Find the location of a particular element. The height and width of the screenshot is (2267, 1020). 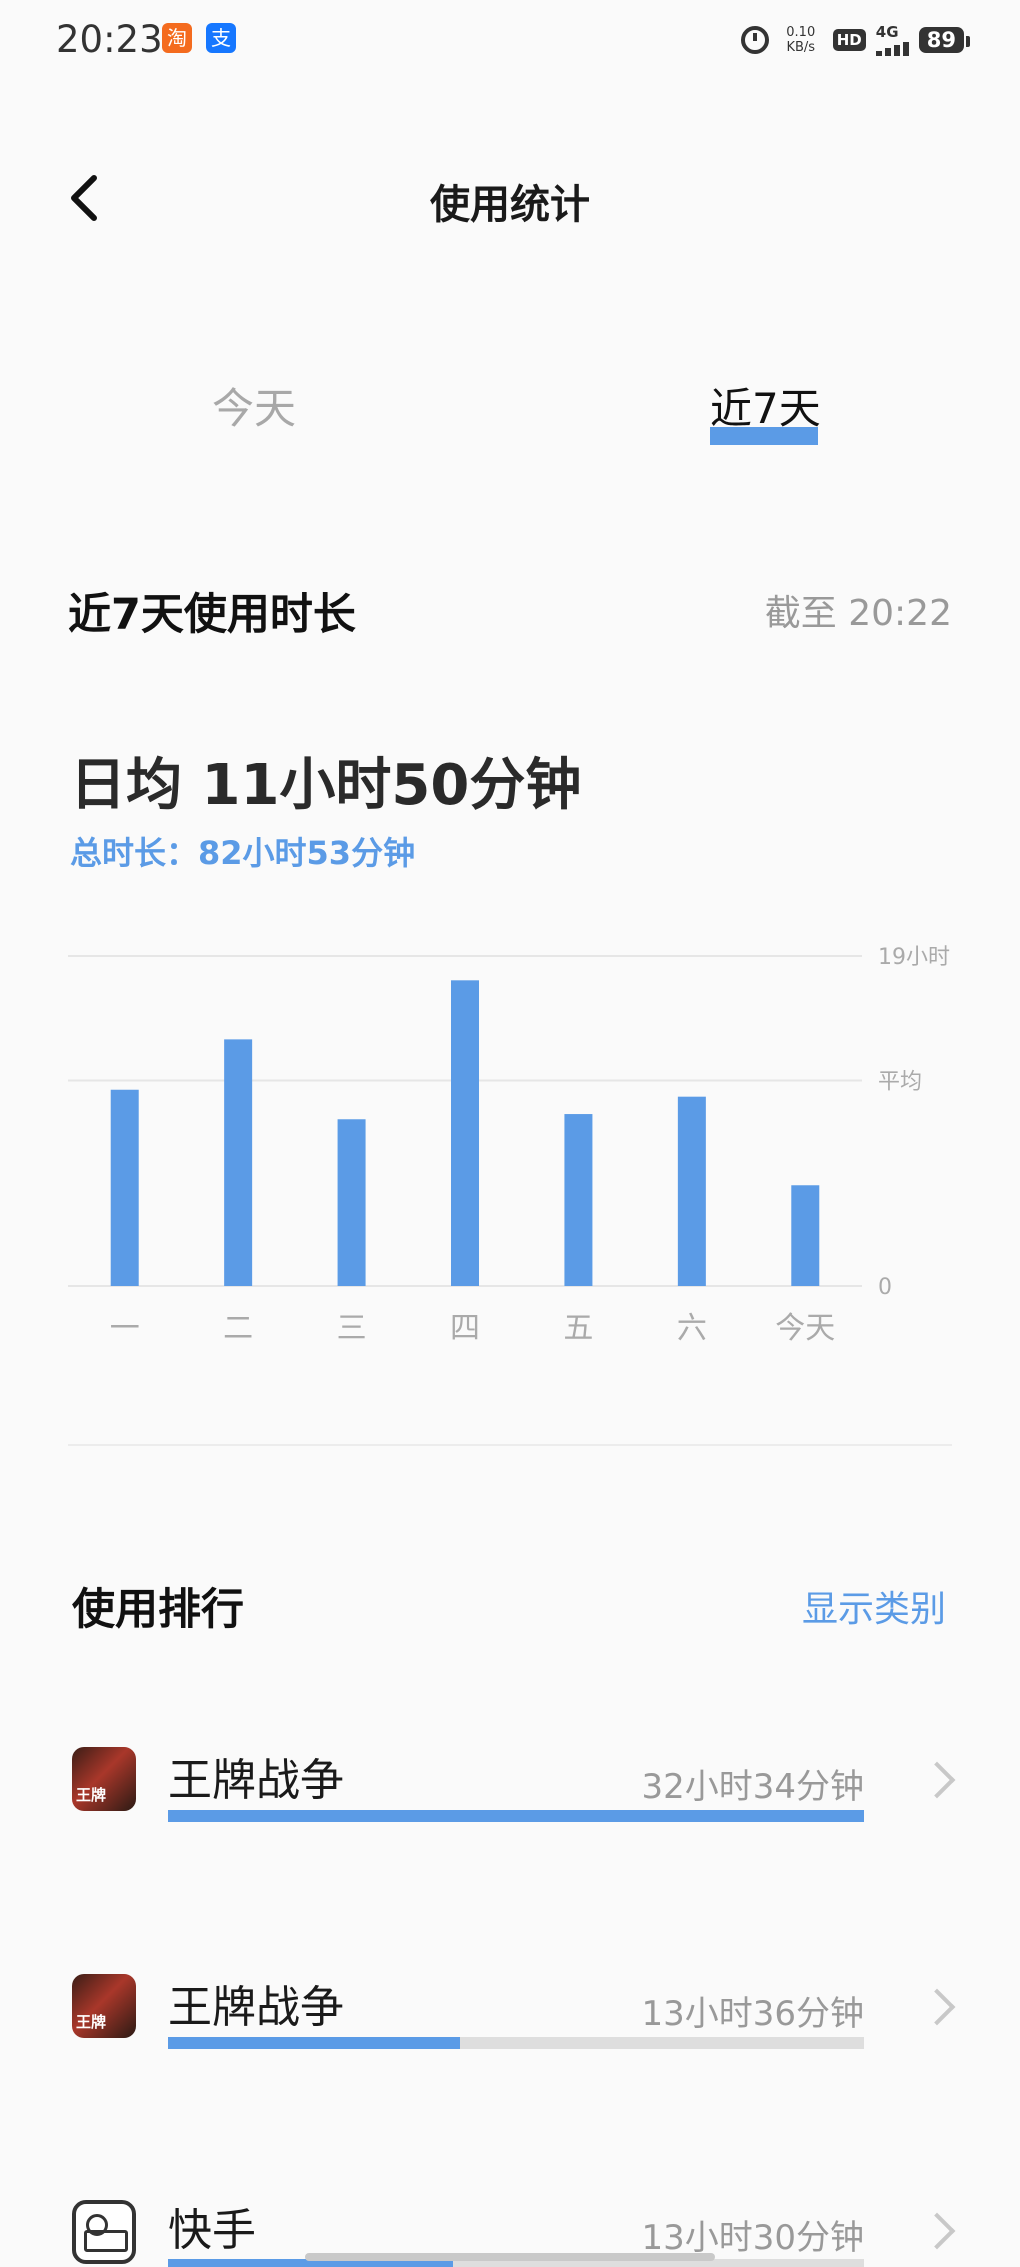

chart-x-tick-label: 四 is located at coordinates (465, 1328).